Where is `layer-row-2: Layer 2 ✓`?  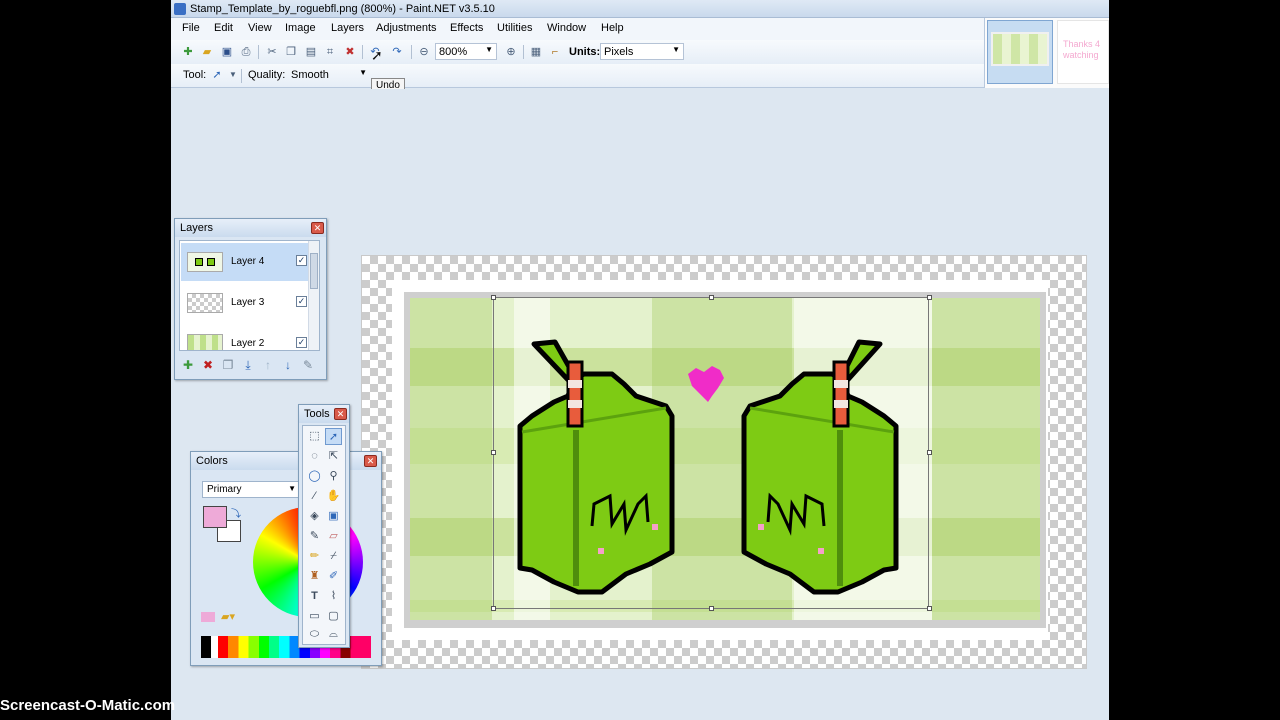 layer-row-2: Layer 2 ✓ is located at coordinates (245, 337).